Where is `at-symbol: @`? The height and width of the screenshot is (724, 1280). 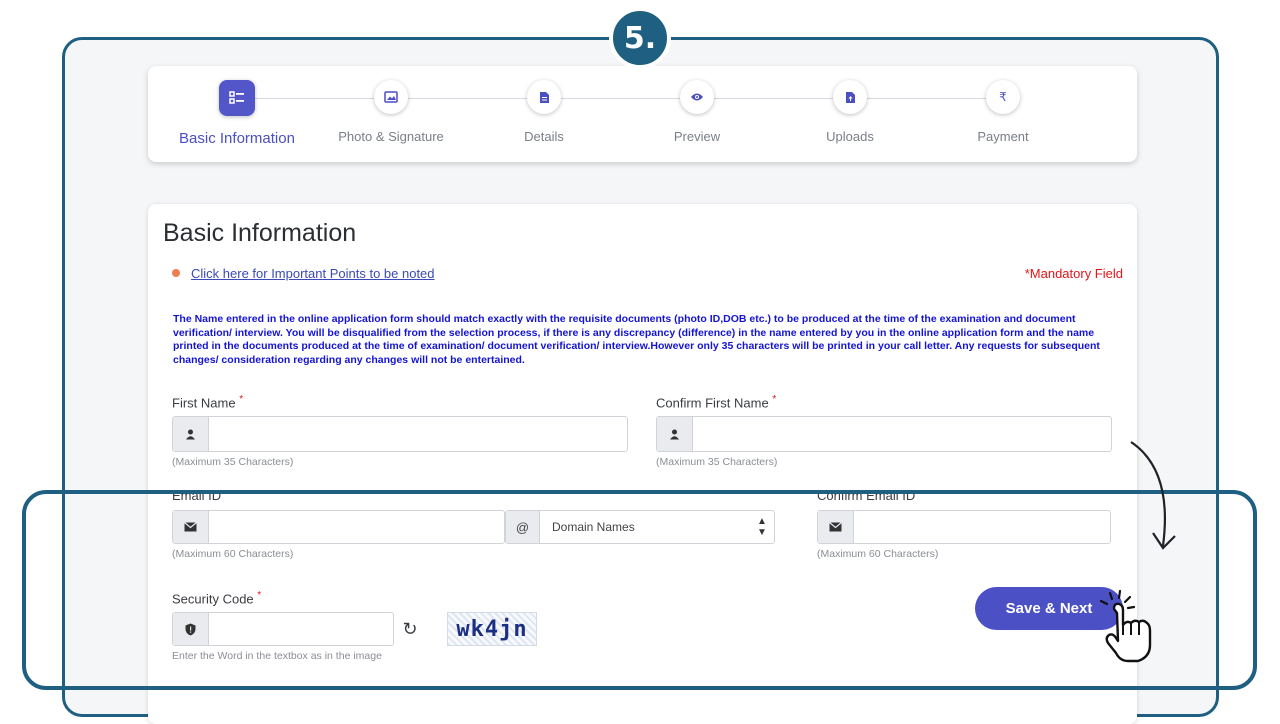
at-symbol: @ is located at coordinates (523, 527).